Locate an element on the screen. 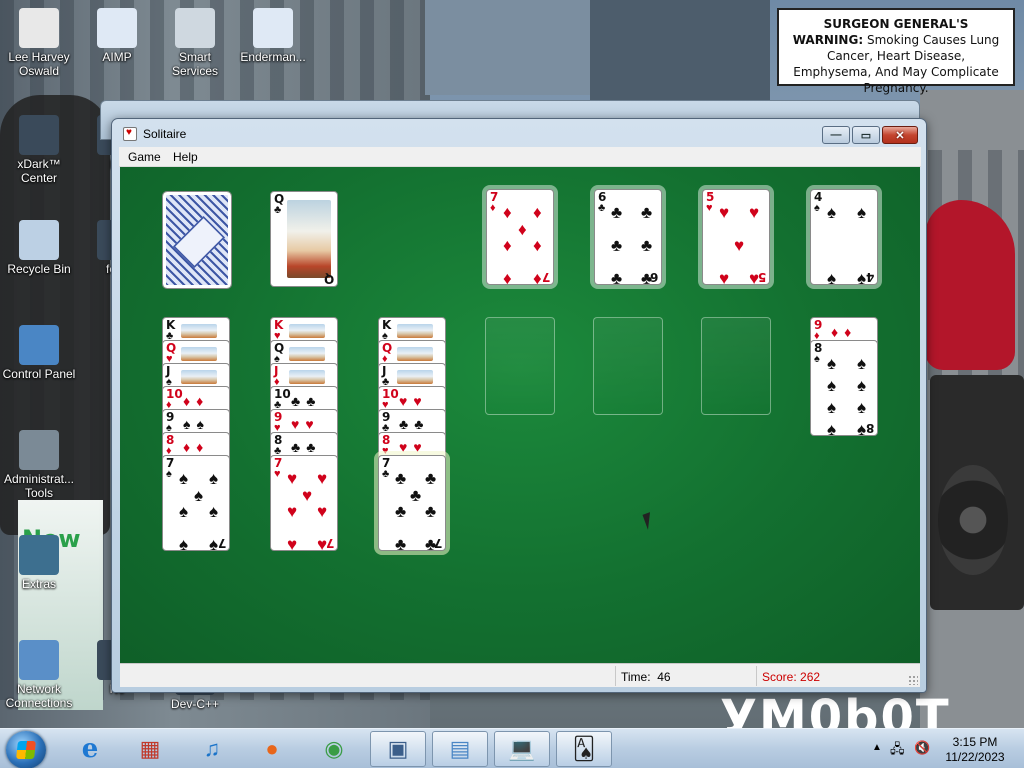  menu-help: Help is located at coordinates (185, 157).